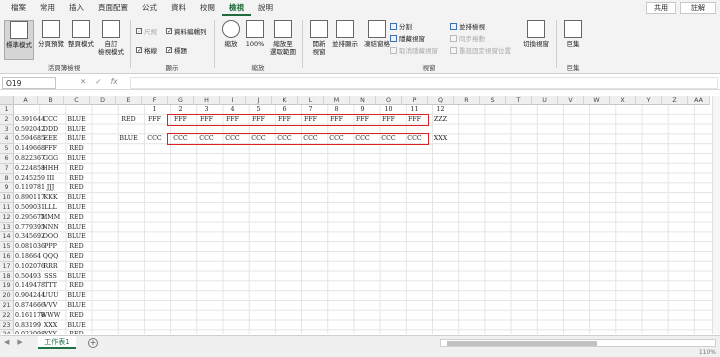 This screenshot has width=720, height=357. Describe the element at coordinates (698, 8) in the screenshot. I see `comments-button: 註解` at that location.